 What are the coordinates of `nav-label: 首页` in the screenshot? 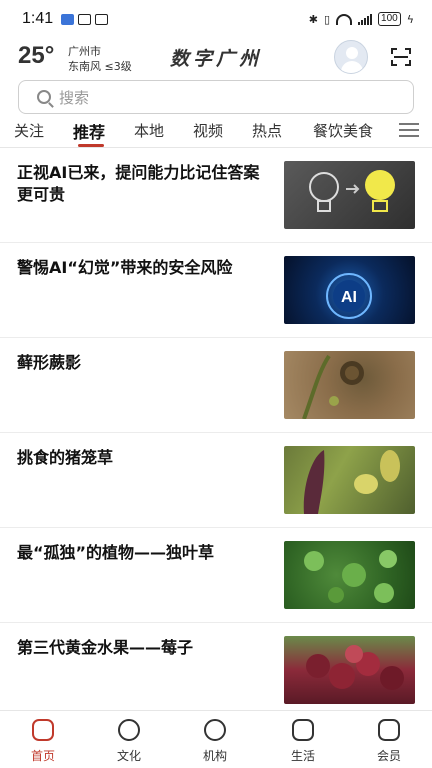 It's located at (42, 756).